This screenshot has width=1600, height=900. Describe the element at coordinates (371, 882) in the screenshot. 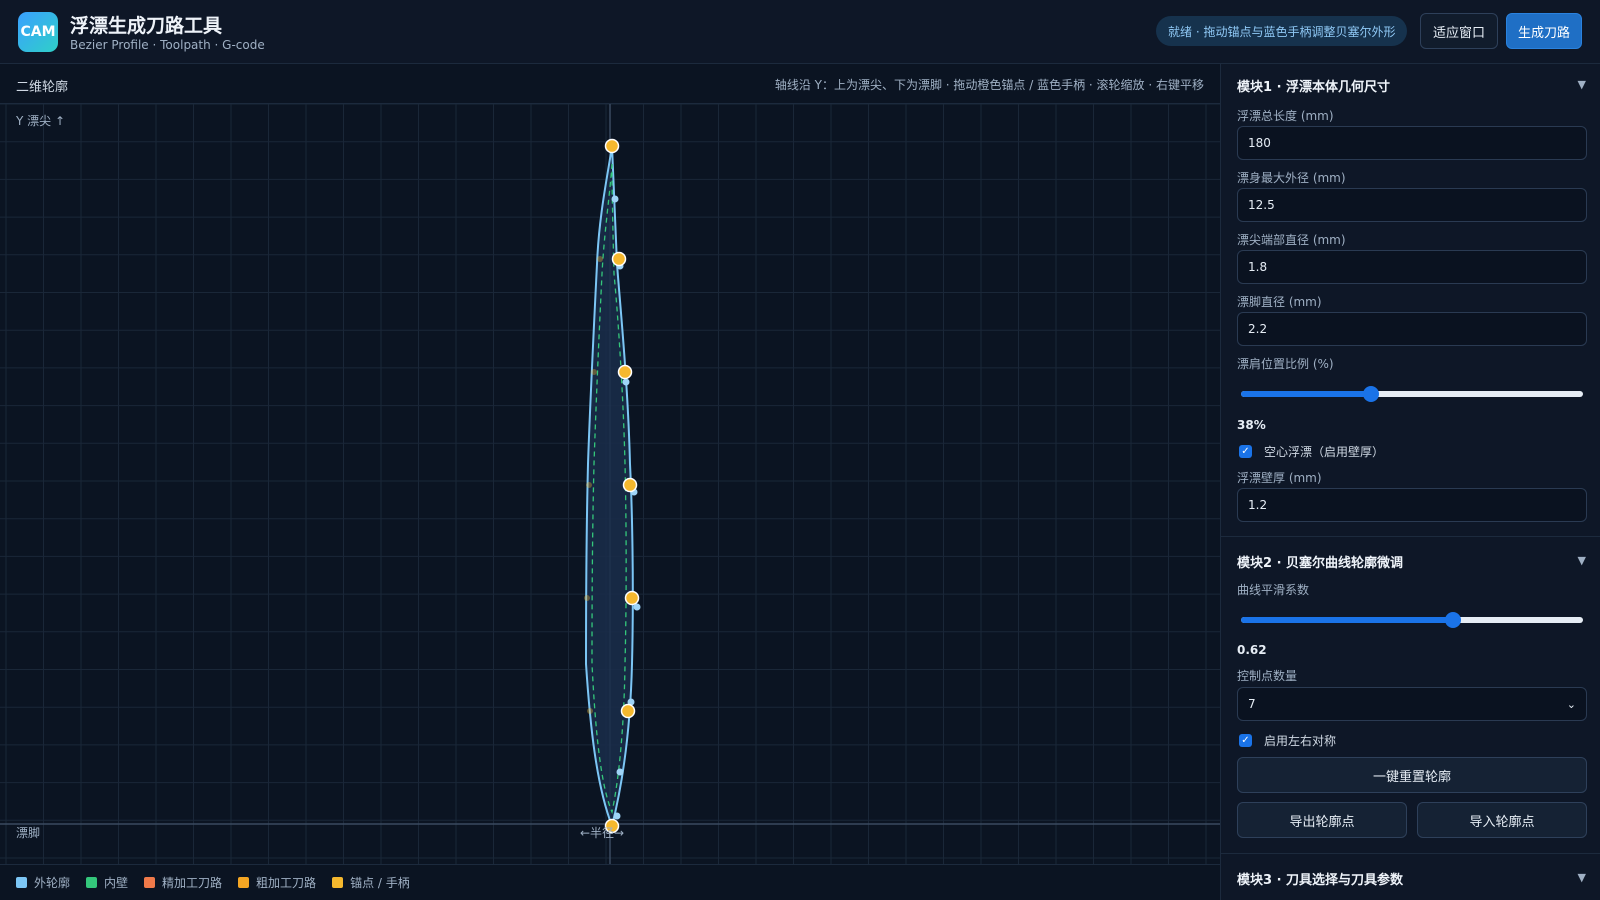

I see `legend-item-anchor: 锚点 / 手柄` at that location.